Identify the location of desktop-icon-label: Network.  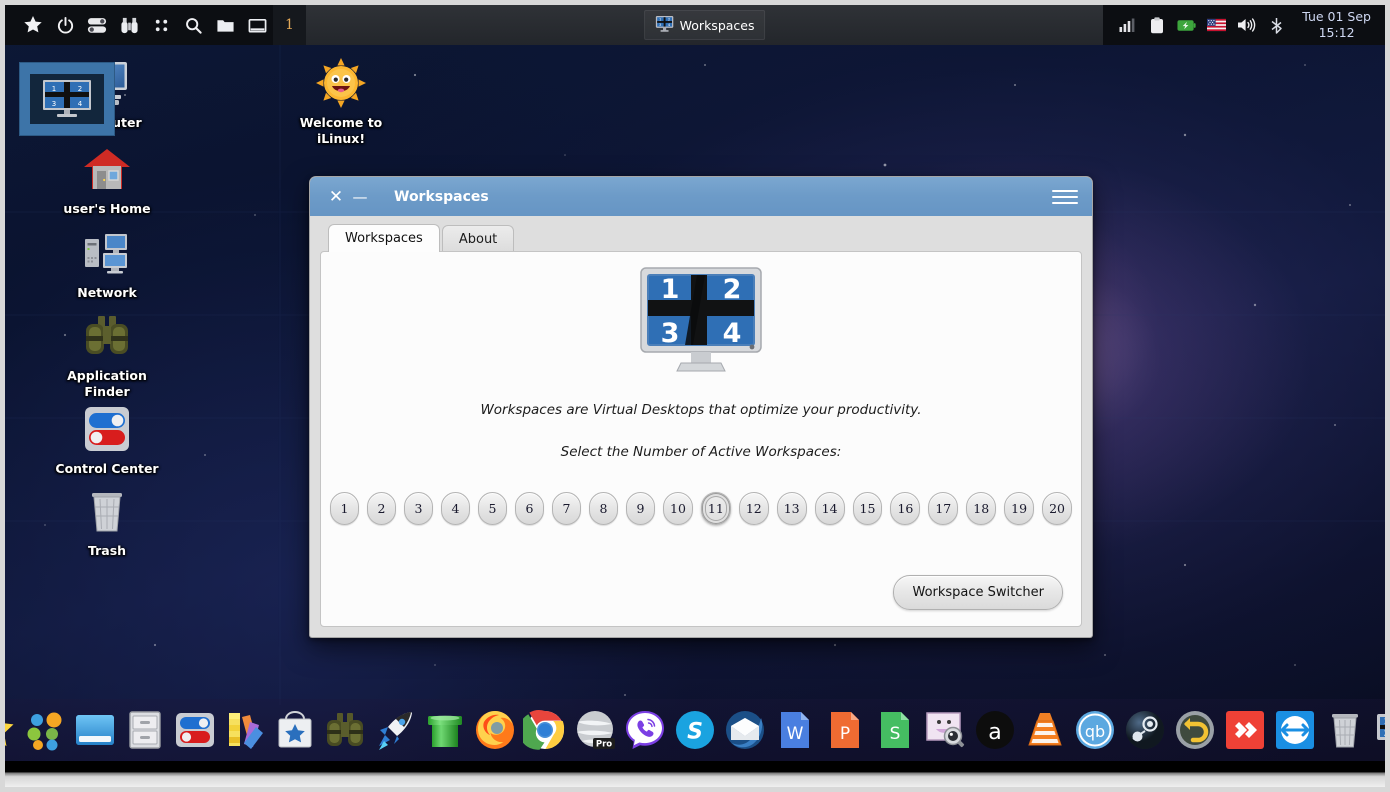
(107, 292).